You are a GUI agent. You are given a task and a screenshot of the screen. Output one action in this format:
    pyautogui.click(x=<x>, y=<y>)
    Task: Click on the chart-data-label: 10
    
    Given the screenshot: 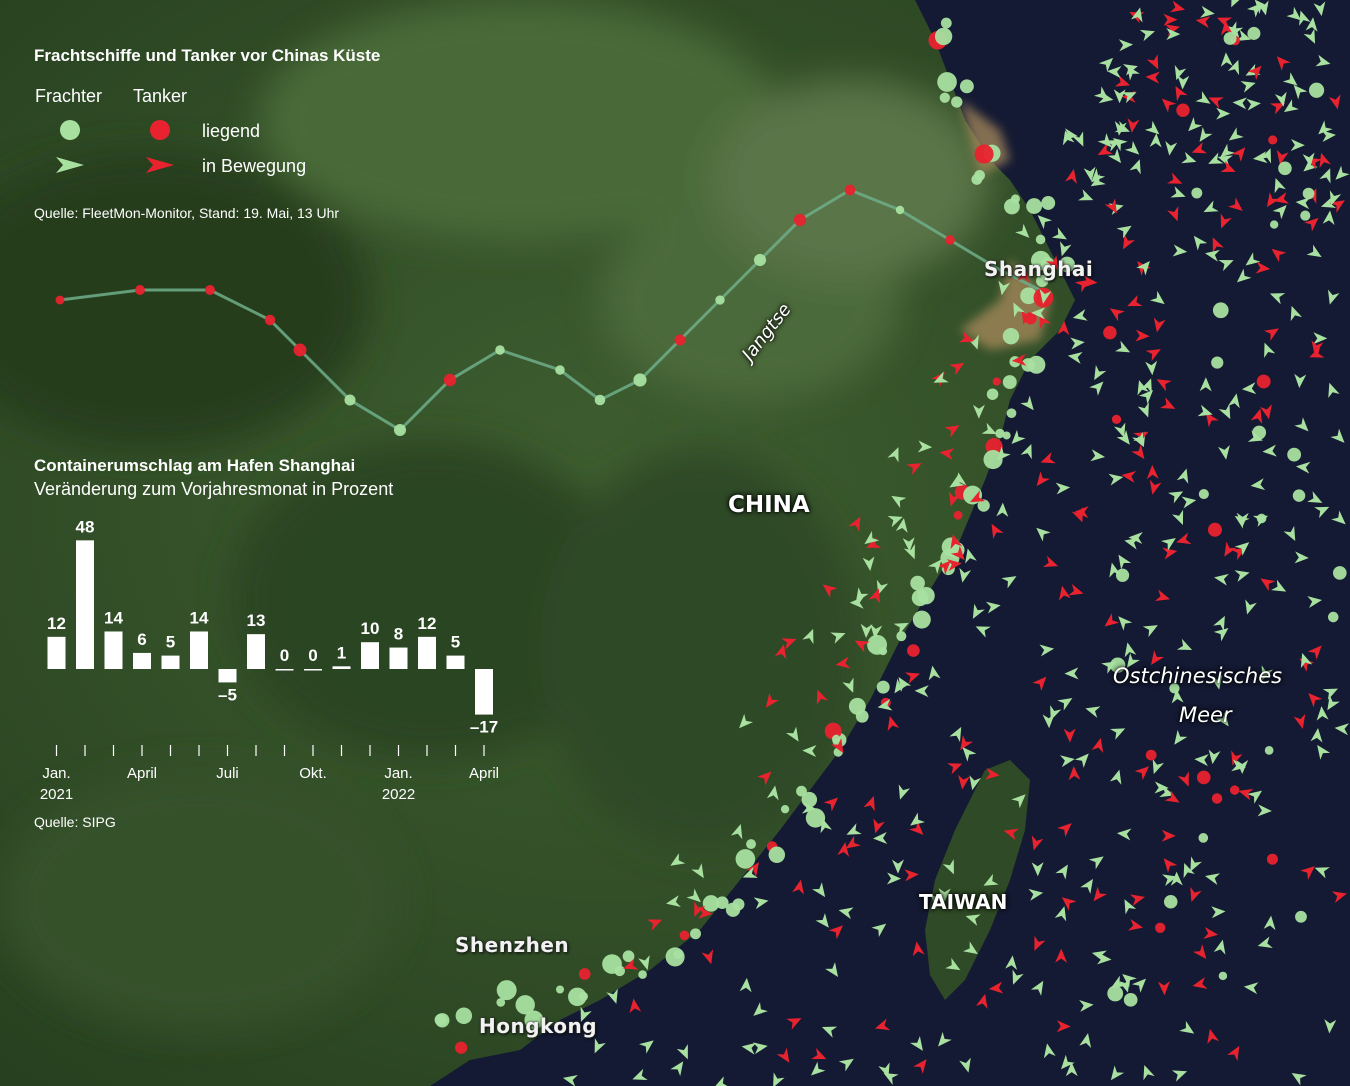 What is the action you would take?
    pyautogui.click(x=370, y=628)
    